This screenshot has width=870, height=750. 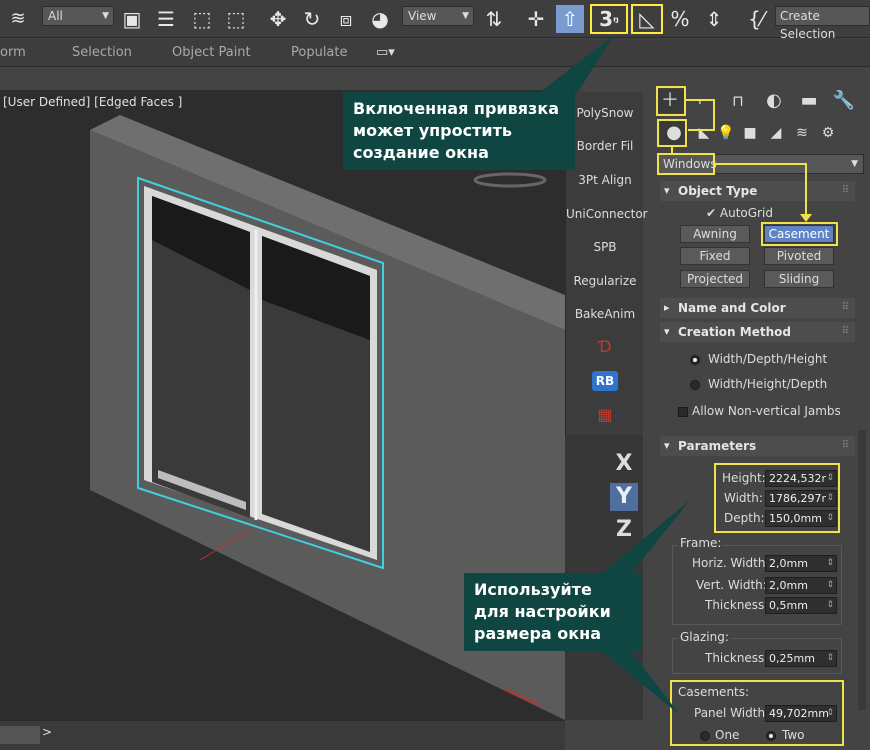 What do you see at coordinates (576, 64) in the screenshot?
I see `callout-pointer-top` at bounding box center [576, 64].